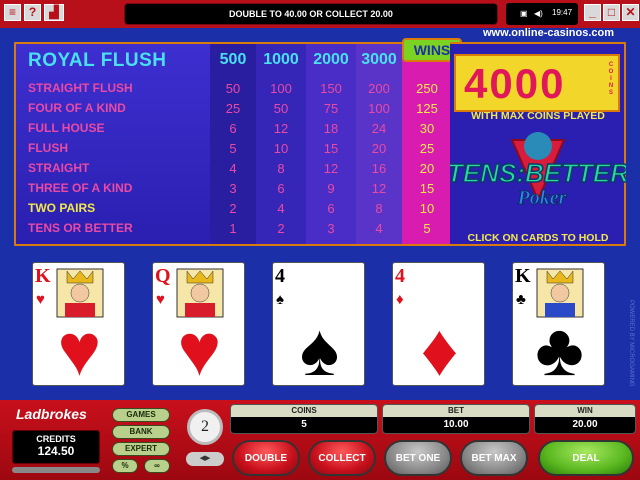 This screenshot has height=480, width=640. I want to click on payout-value: 150, so click(331, 88).